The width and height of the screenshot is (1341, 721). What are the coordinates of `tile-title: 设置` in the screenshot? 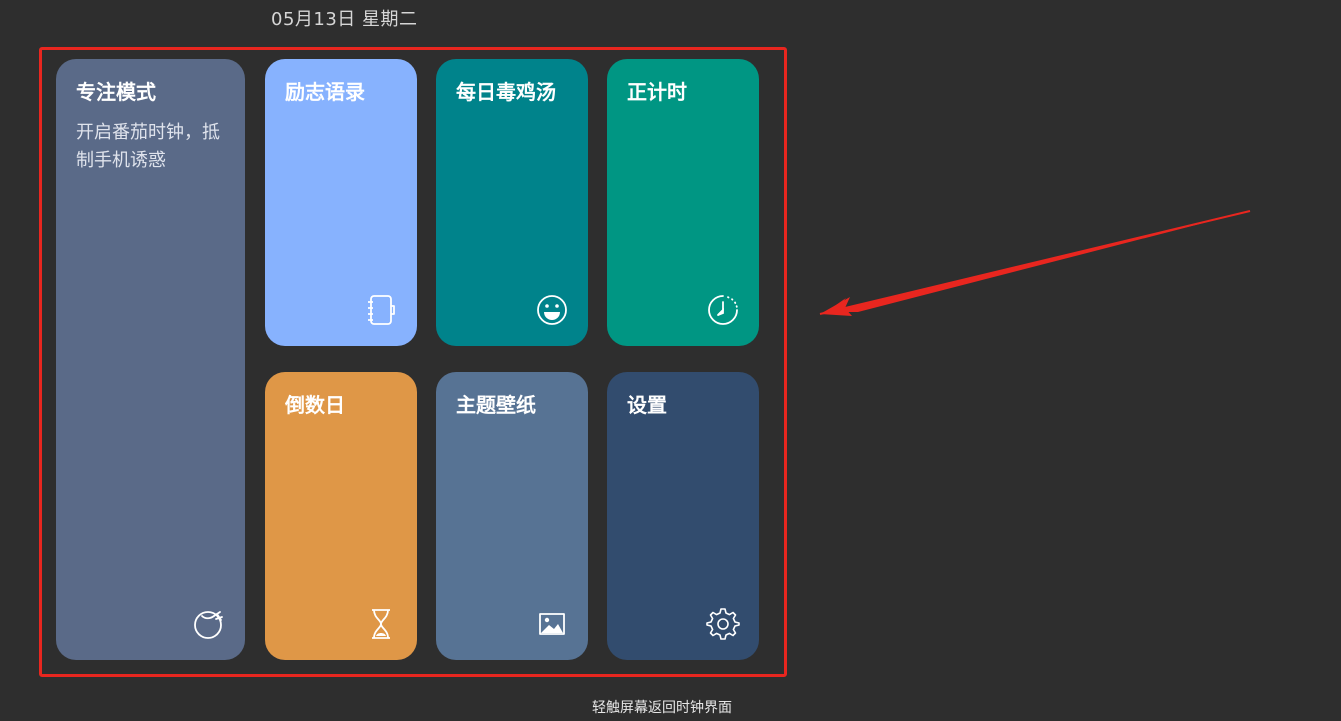 It's located at (647, 405).